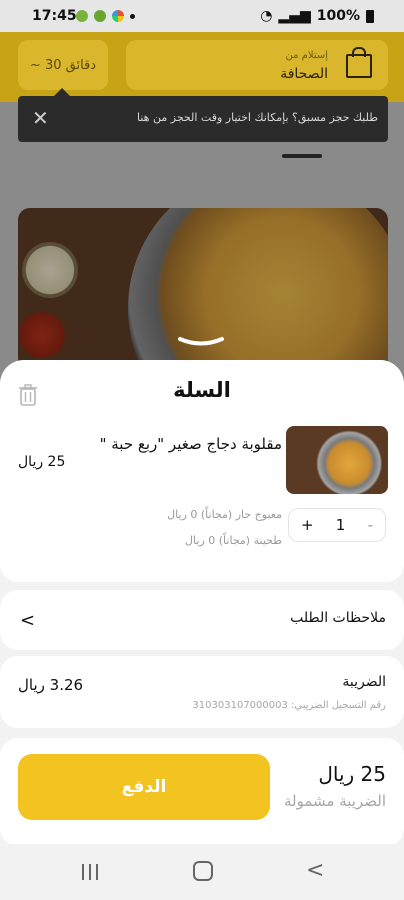 The width and height of the screenshot is (404, 900). I want to click on quantity-value: 1, so click(340, 525).